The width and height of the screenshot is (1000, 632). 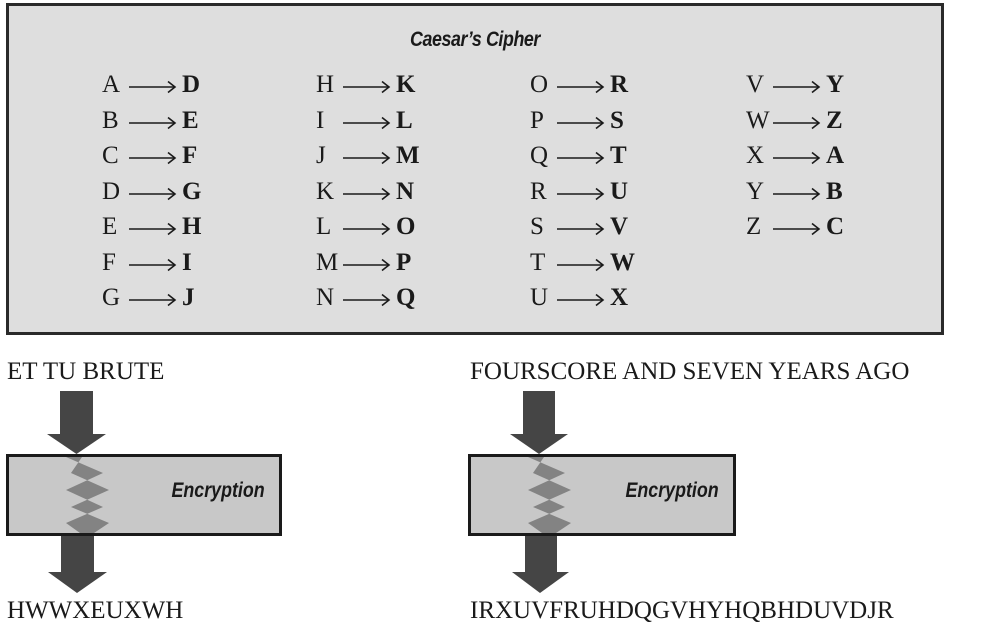 What do you see at coordinates (95, 610) in the screenshot?
I see `ciphertext-1: HWWXEUXWH` at bounding box center [95, 610].